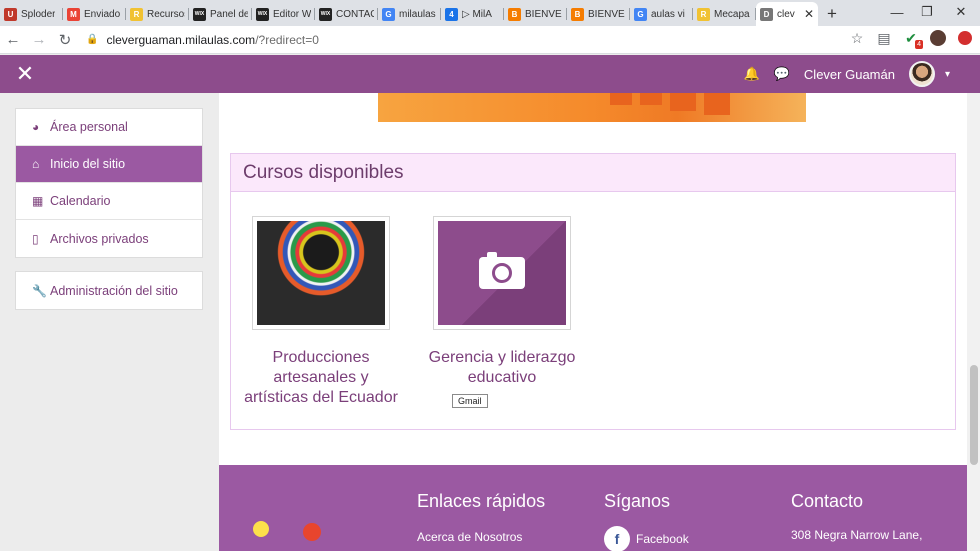 This screenshot has width=980, height=551. I want to click on opera-icon, so click(965, 38).